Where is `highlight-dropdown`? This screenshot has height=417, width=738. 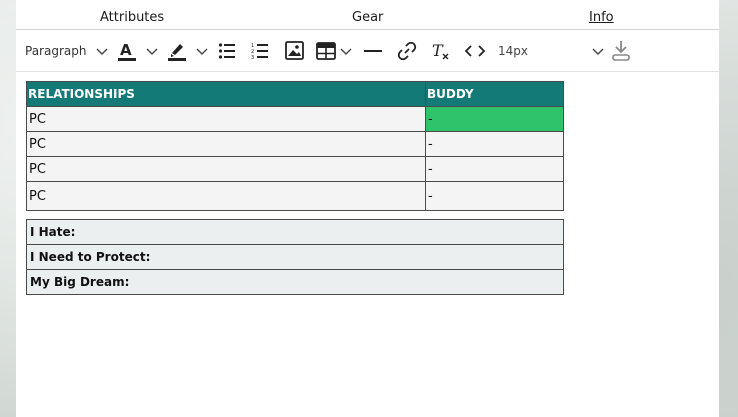 highlight-dropdown is located at coordinates (202, 50).